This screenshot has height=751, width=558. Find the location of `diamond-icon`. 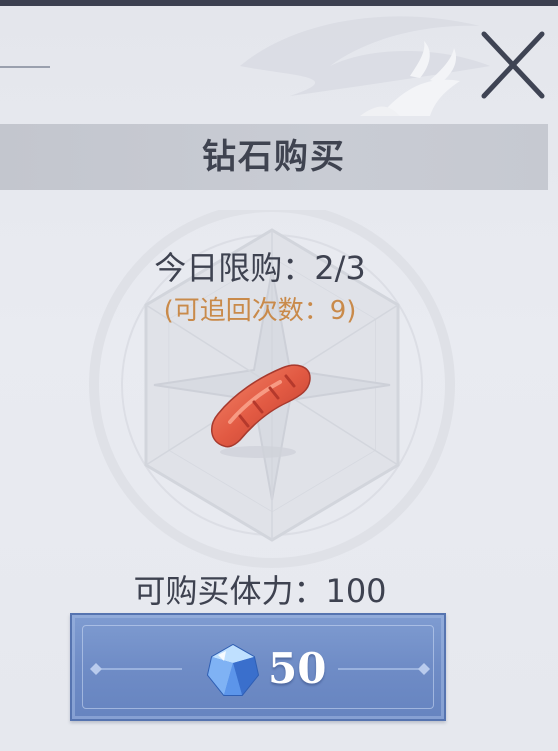

diamond-icon is located at coordinates (233, 669).